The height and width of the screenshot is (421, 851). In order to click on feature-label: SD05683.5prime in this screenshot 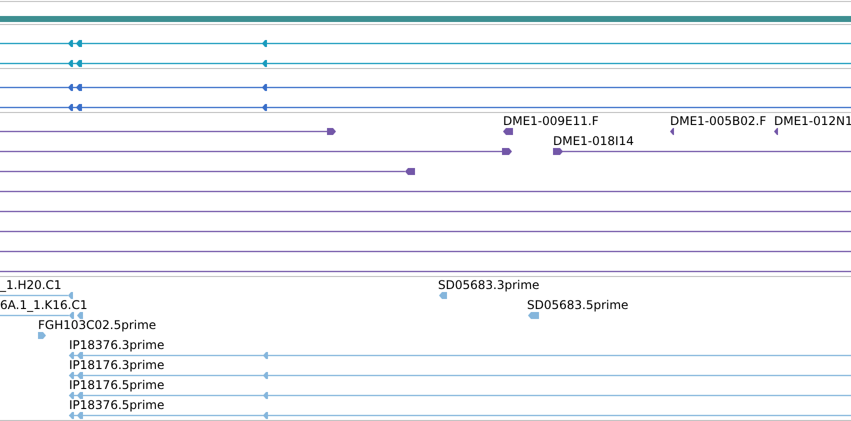, I will do `click(577, 305)`.